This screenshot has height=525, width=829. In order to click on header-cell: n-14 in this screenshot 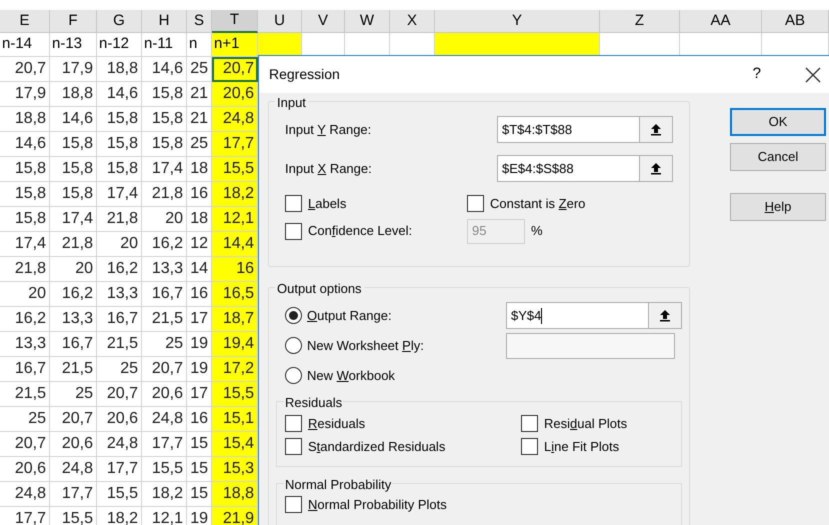, I will do `click(25, 45)`.